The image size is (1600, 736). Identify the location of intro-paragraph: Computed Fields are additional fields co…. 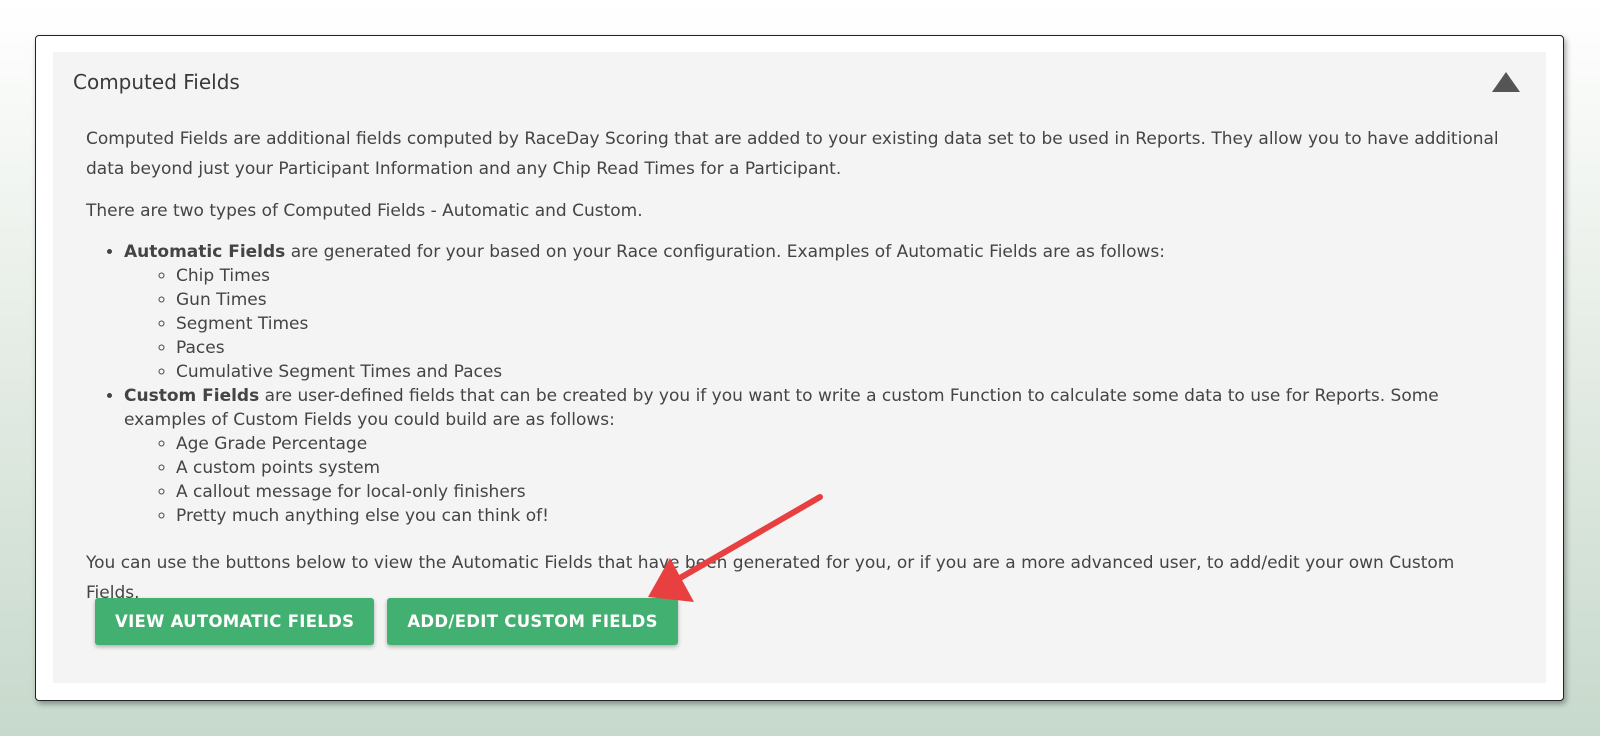
(792, 154).